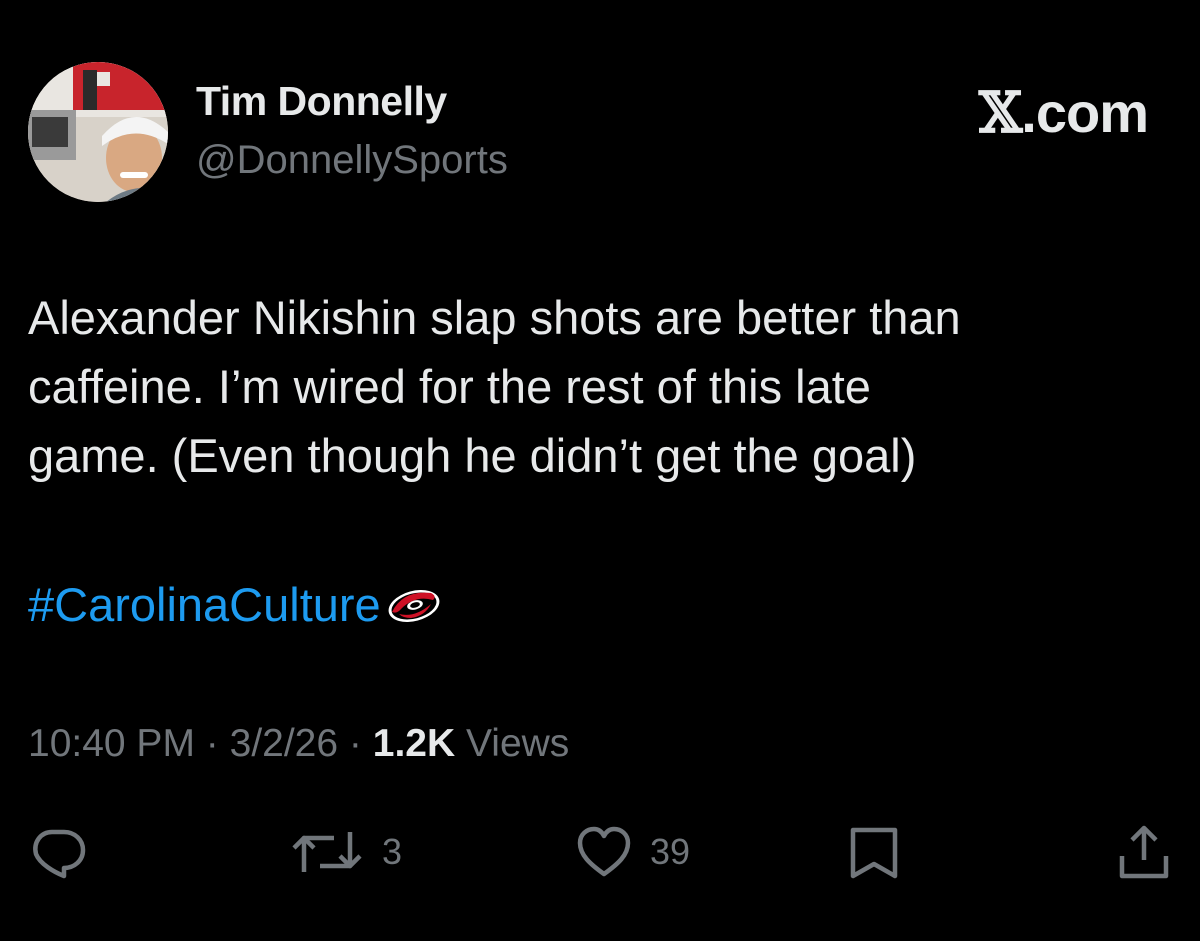  I want to click on share-icon, so click(1144, 852).